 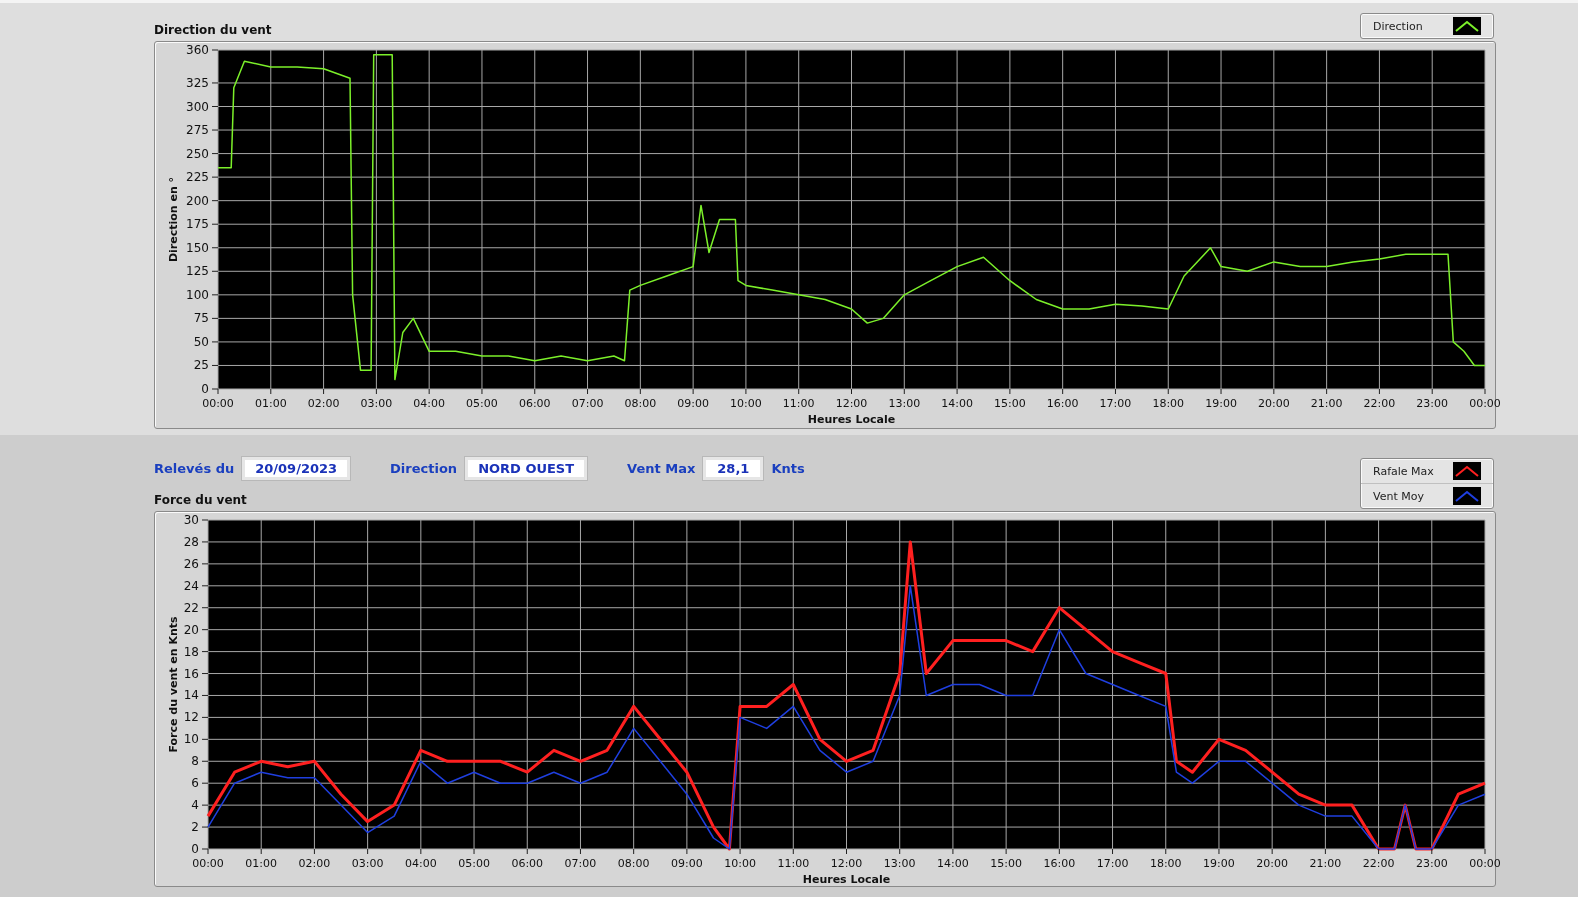 I want to click on tick-label: 30, so click(x=191, y=520).